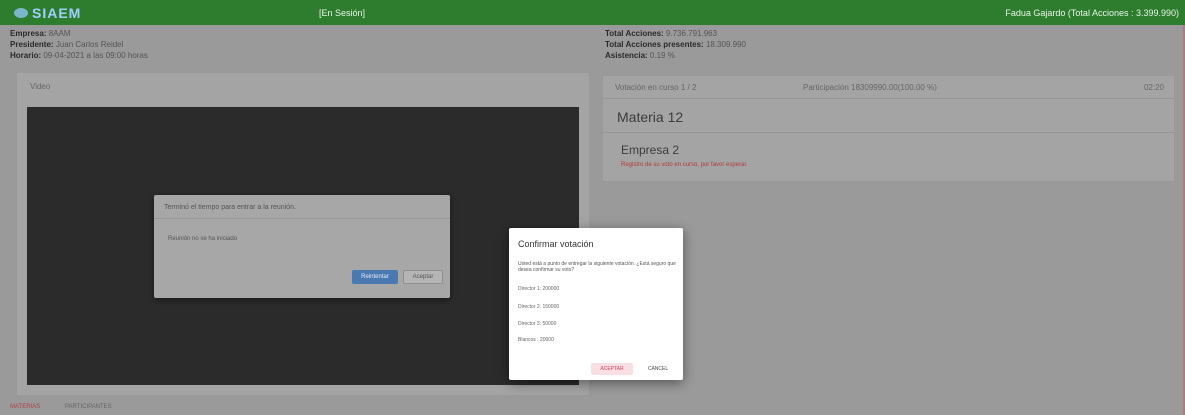 The height and width of the screenshot is (415, 1185). What do you see at coordinates (626, 55) in the screenshot?
I see `asistencia-label: Asistencia:` at bounding box center [626, 55].